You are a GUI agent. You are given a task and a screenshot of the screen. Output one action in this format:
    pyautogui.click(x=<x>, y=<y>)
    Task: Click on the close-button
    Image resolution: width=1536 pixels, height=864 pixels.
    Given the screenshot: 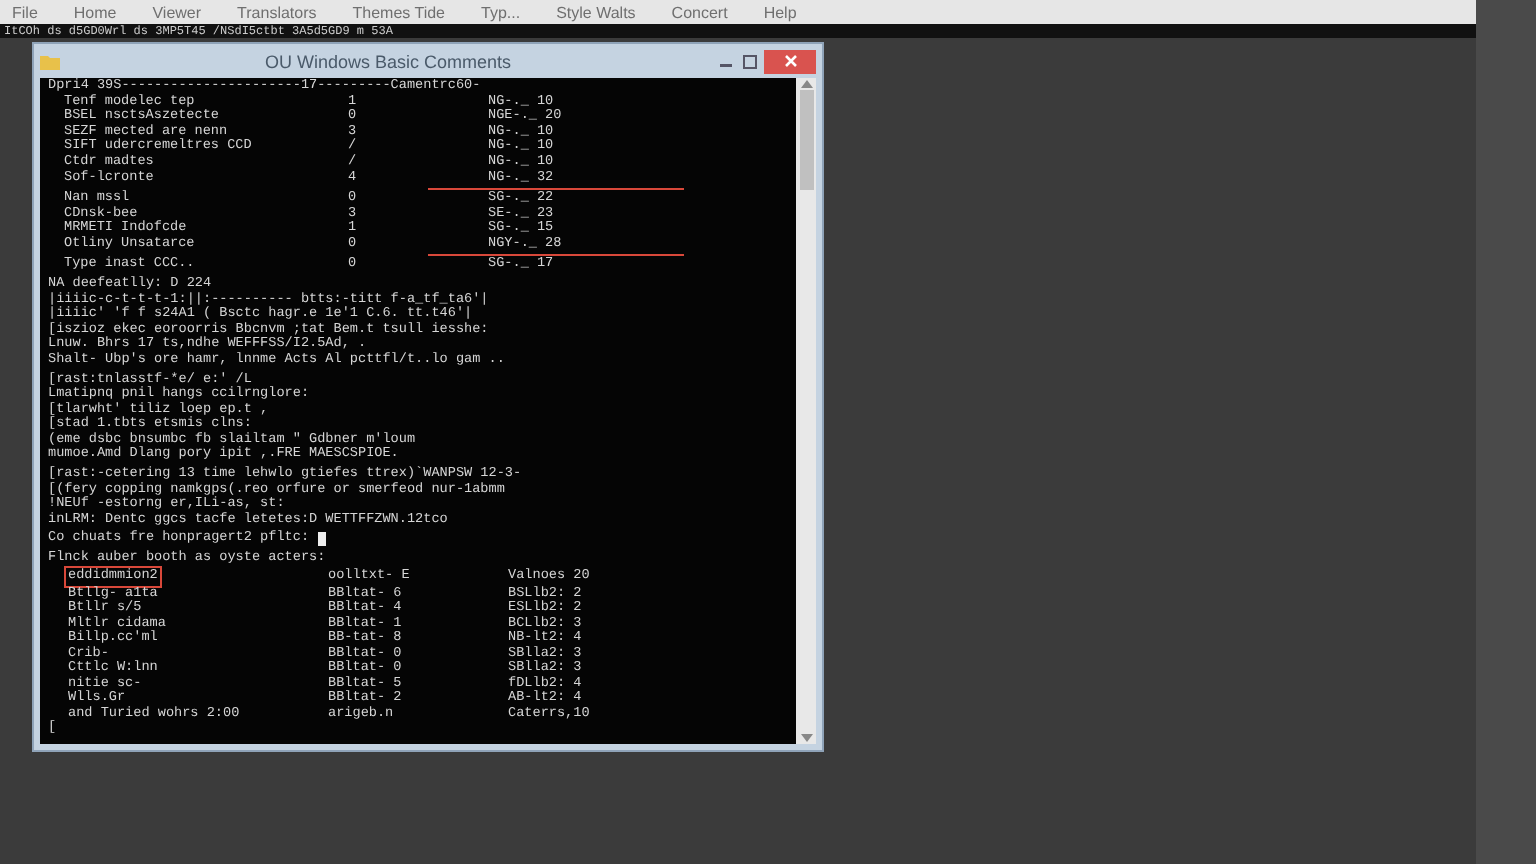 What is the action you would take?
    pyautogui.click(x=790, y=61)
    